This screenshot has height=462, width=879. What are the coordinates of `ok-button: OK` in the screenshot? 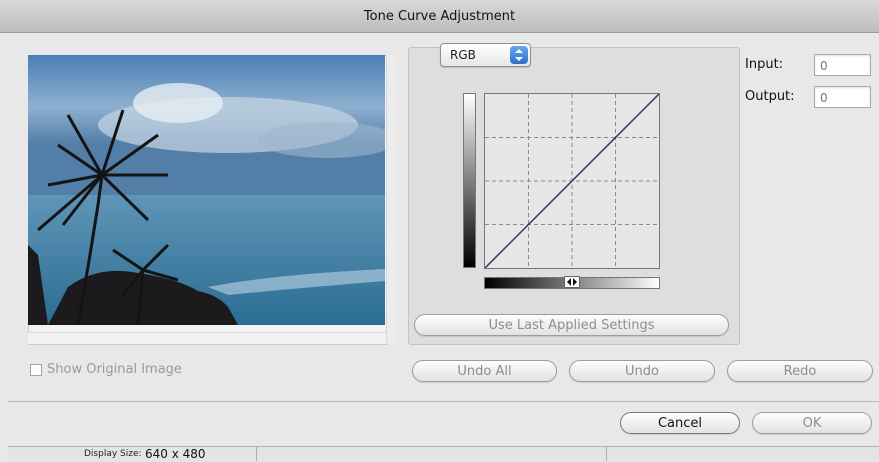 It's located at (812, 423).